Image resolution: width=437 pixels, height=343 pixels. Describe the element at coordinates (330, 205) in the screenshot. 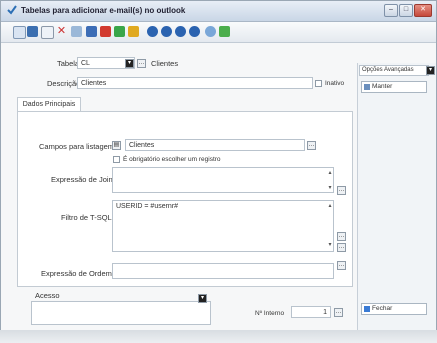

I see `filtro-scroll-up-icon: ▴` at that location.